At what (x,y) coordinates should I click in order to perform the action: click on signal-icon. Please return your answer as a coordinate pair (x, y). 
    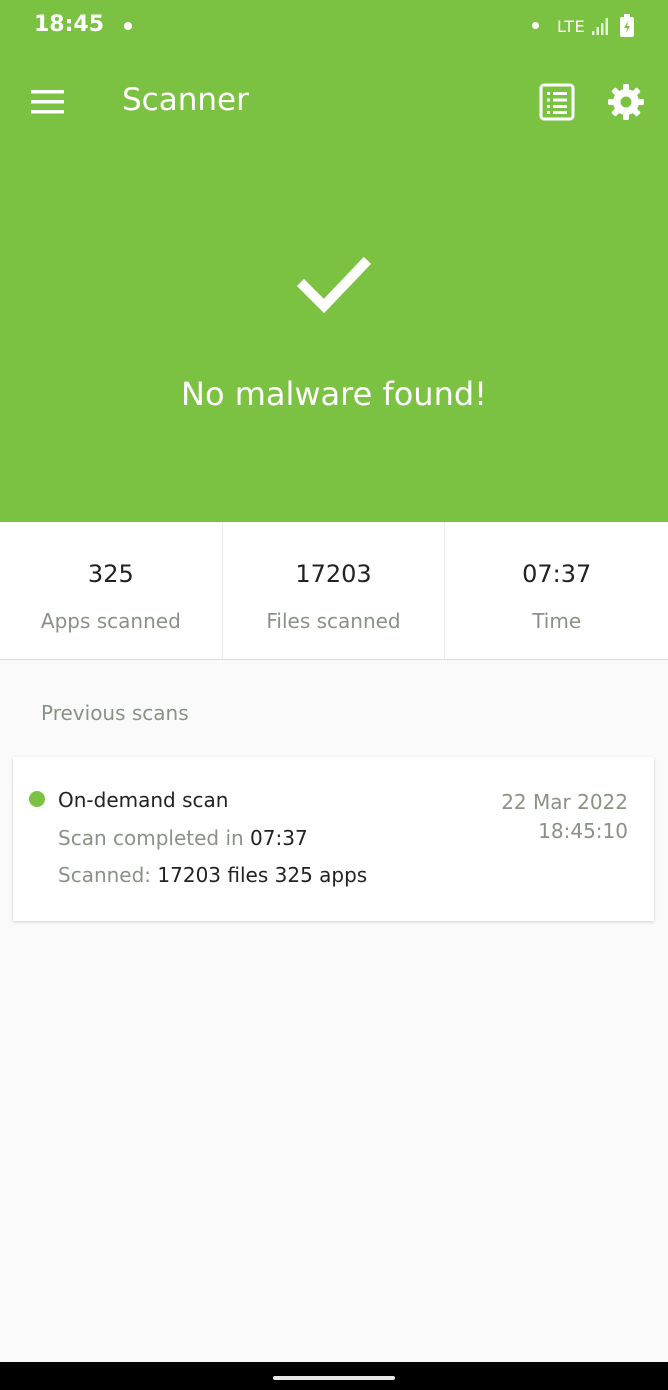
    Looking at the image, I should click on (600, 26).